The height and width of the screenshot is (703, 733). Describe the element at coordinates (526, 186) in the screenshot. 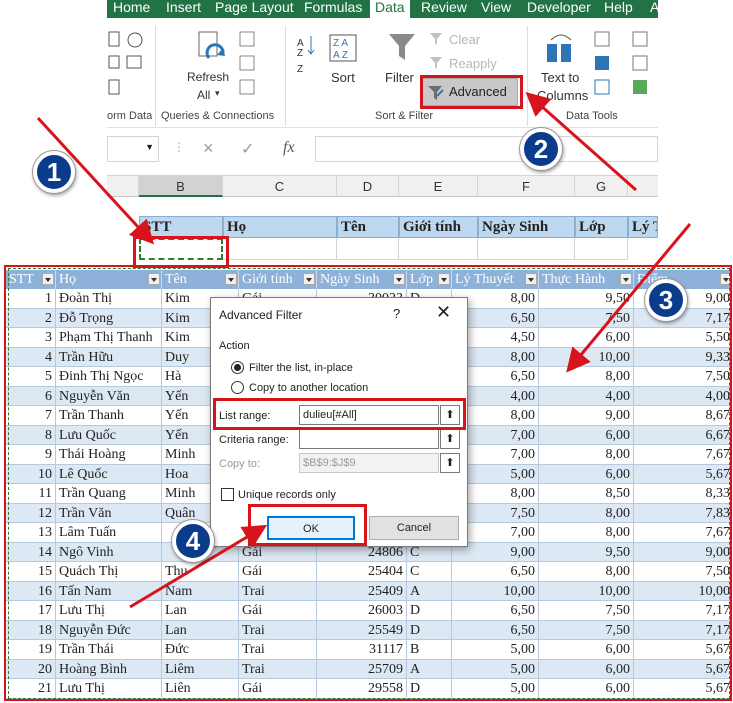

I see `column-header-f: F` at that location.